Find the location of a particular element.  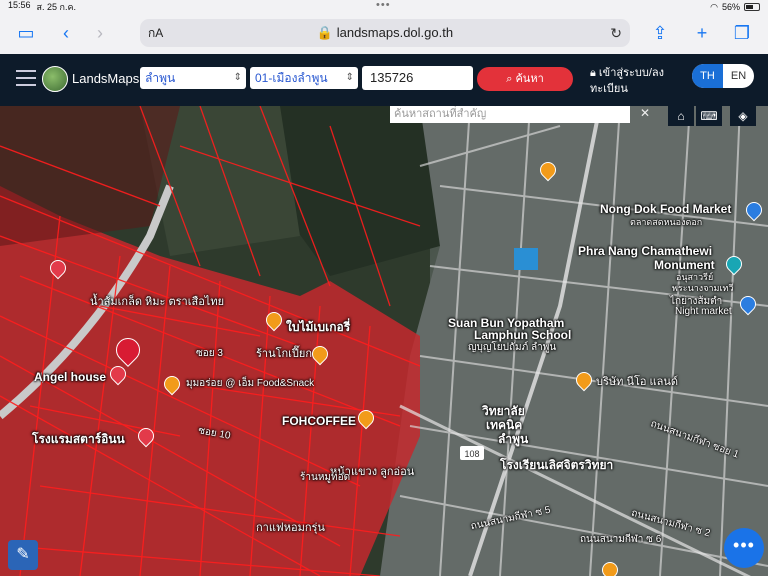

login-label: เข้าสู่ระบบ/ลงทะเบียน is located at coordinates (627, 81).